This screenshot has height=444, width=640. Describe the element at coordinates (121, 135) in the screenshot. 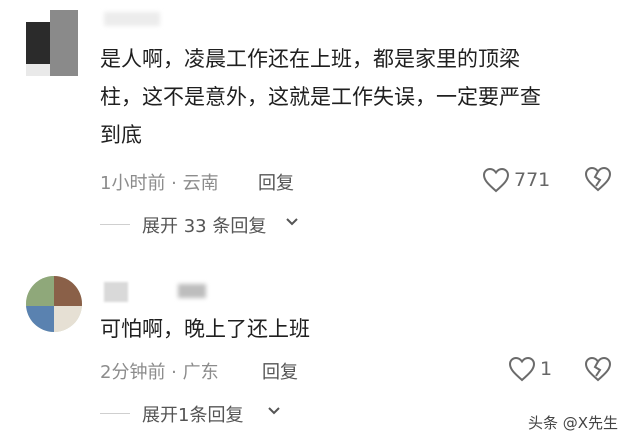

I see `comment-line: 到底` at that location.